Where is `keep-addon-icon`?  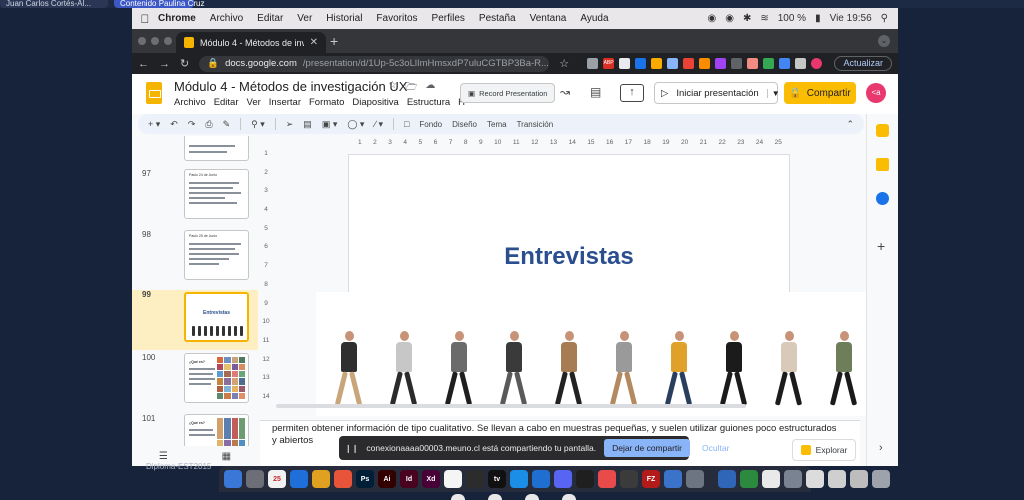
keep-addon-icon is located at coordinates (882, 164).